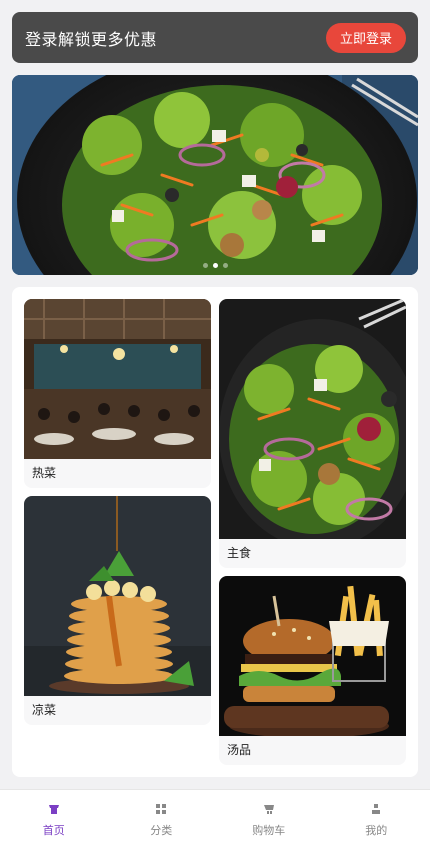 The image size is (430, 844). What do you see at coordinates (117, 596) in the screenshot?
I see `pancake-image` at bounding box center [117, 596].